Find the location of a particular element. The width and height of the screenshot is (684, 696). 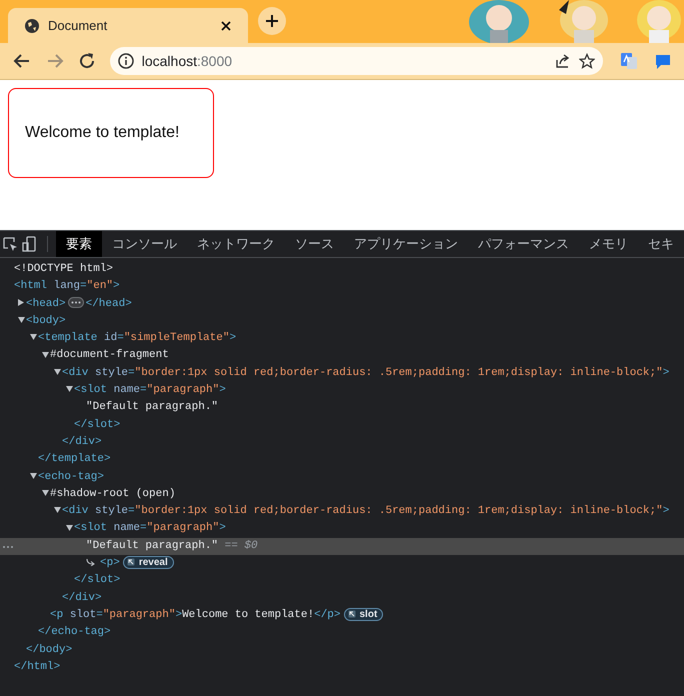

panel-tab: ソース is located at coordinates (314, 244).